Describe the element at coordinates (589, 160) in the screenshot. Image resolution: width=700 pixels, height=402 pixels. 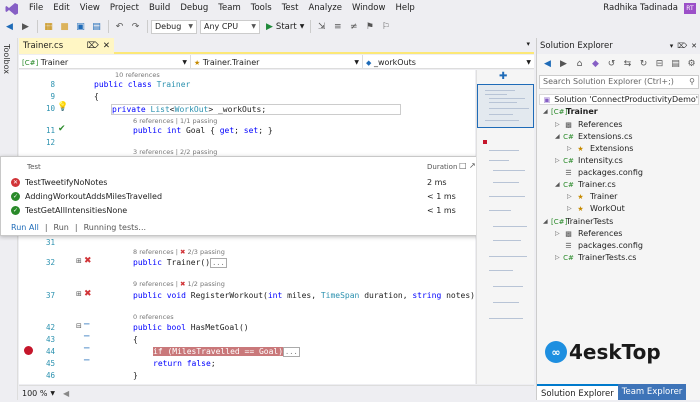
I see `tree-item-intensity-cs: ▷ C# Intensity.cs` at that location.